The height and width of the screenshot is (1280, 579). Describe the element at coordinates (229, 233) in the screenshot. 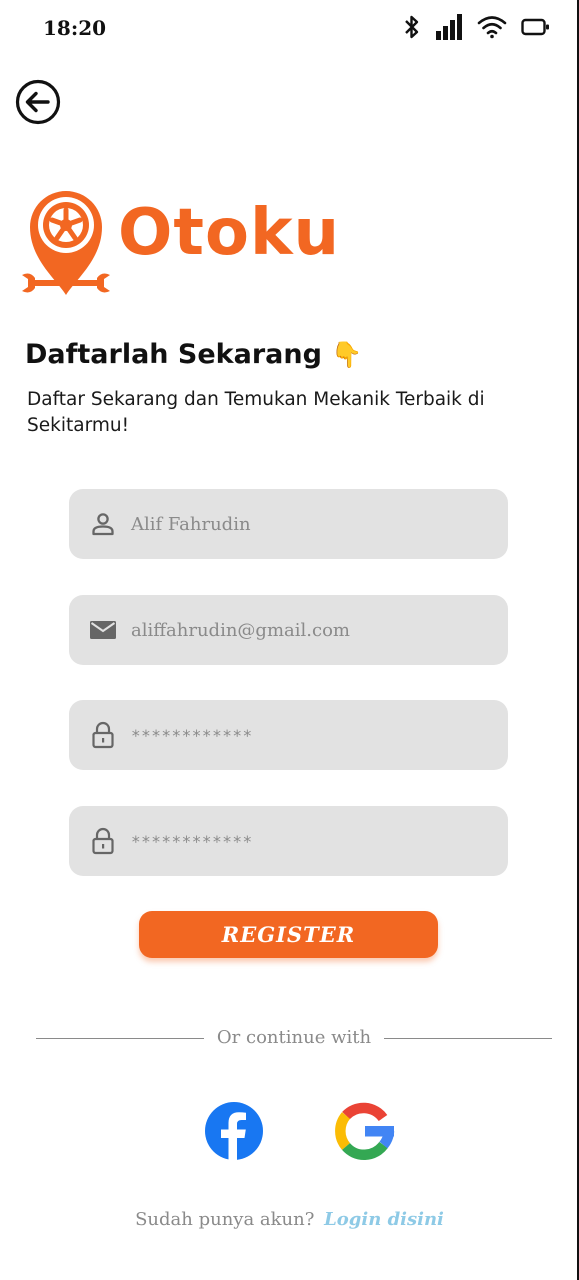

I see `brand-name: Otoku` at that location.